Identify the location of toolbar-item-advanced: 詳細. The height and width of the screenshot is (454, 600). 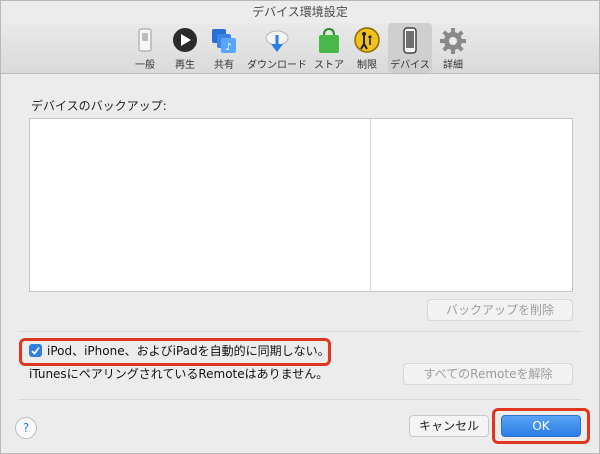
(453, 48).